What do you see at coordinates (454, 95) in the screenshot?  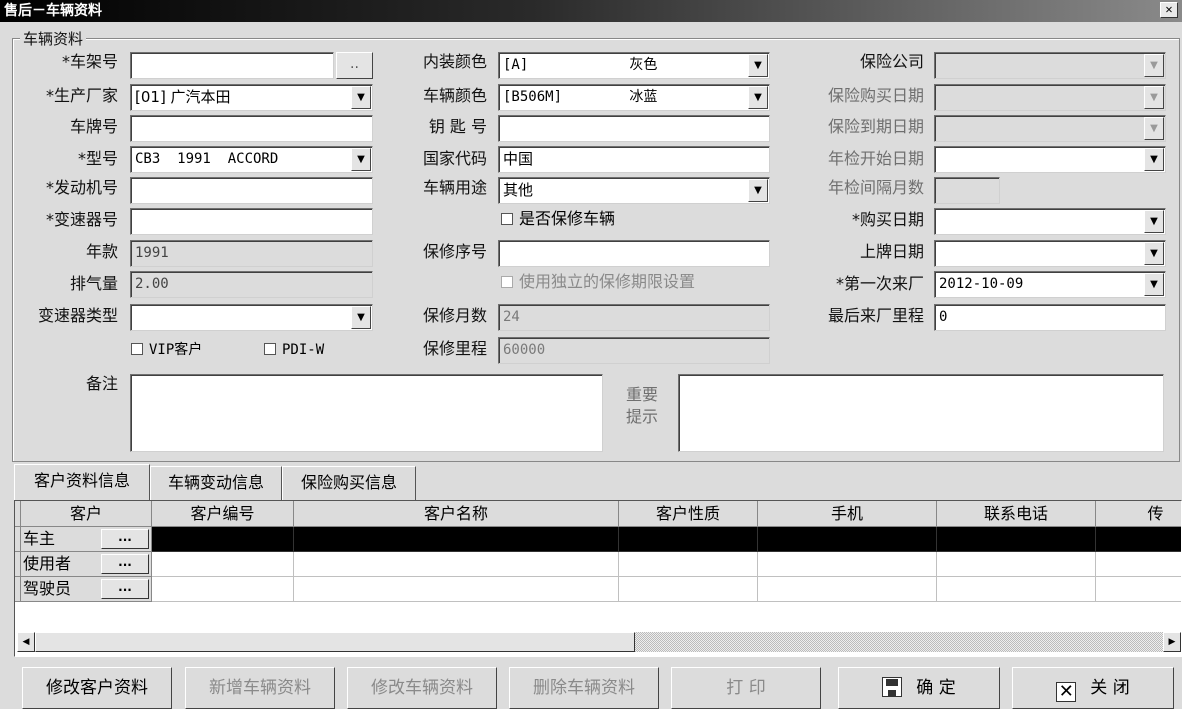 I see `vehicle-color-label: 车辆颜色` at bounding box center [454, 95].